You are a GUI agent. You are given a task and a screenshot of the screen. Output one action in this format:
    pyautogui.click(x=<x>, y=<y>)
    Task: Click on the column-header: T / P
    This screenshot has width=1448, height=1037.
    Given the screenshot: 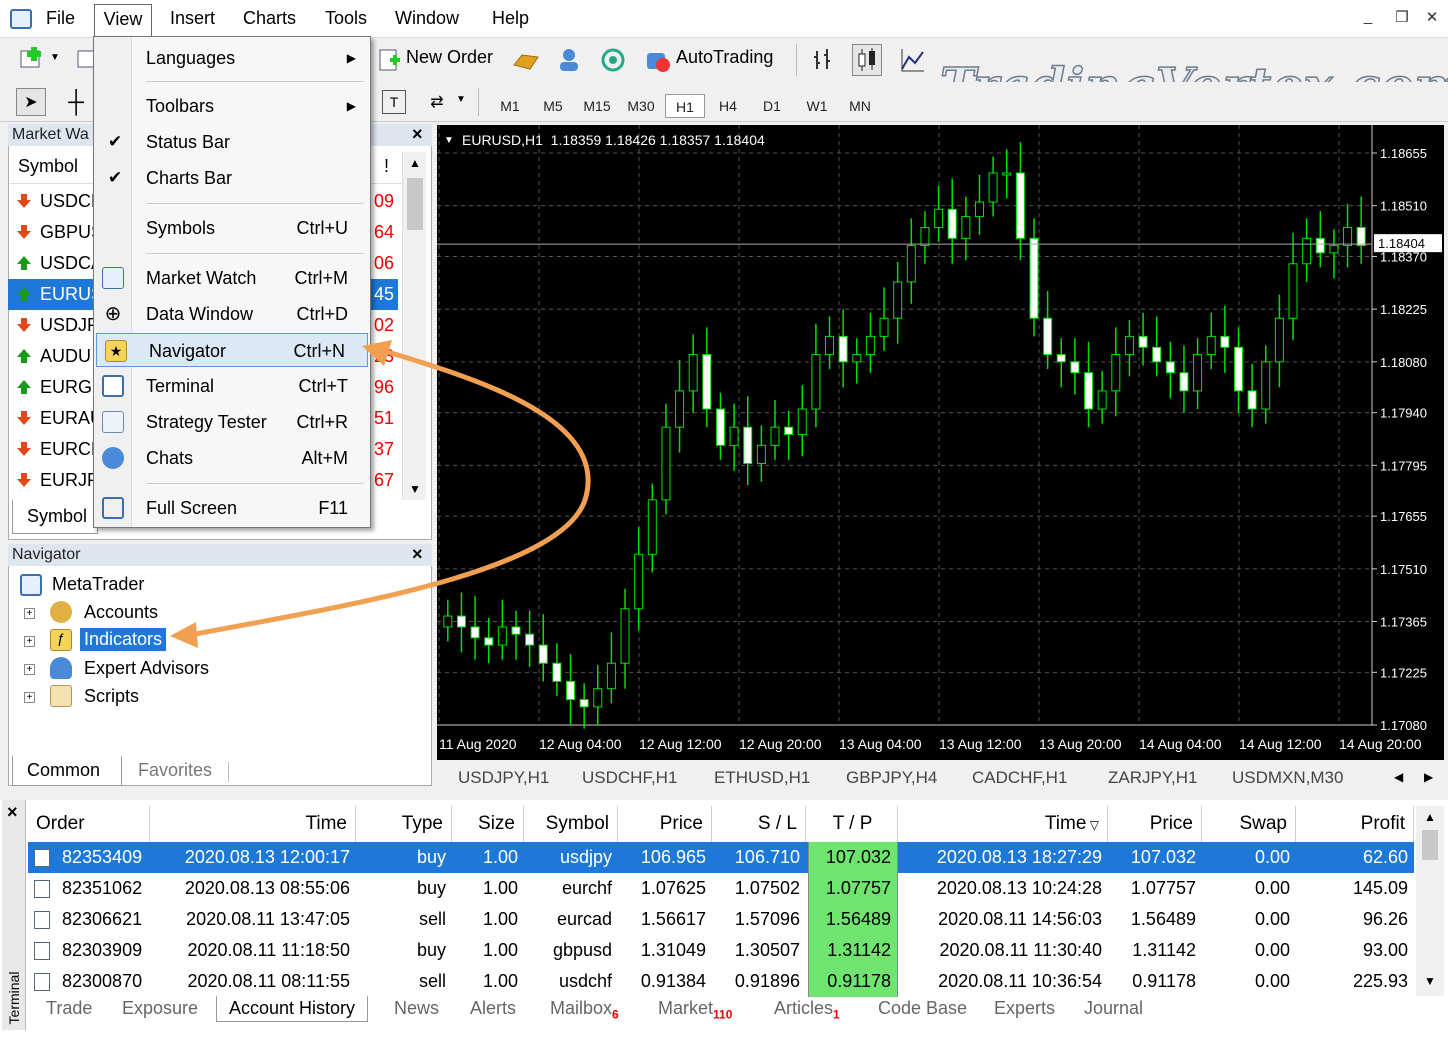 What is the action you would take?
    pyautogui.click(x=853, y=824)
    